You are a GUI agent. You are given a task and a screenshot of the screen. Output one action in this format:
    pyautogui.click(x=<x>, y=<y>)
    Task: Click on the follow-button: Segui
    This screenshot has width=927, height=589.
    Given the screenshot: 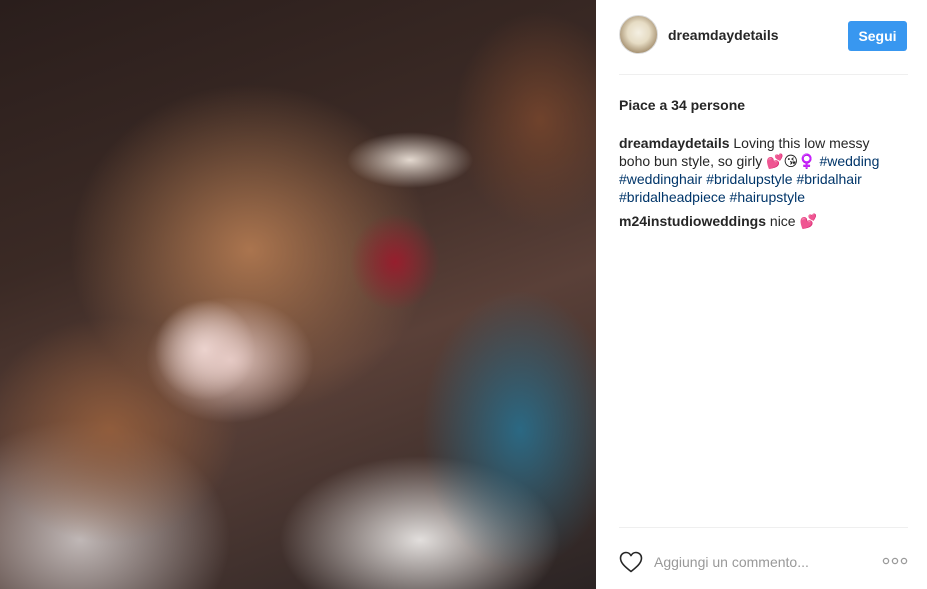 What is the action you would take?
    pyautogui.click(x=877, y=36)
    